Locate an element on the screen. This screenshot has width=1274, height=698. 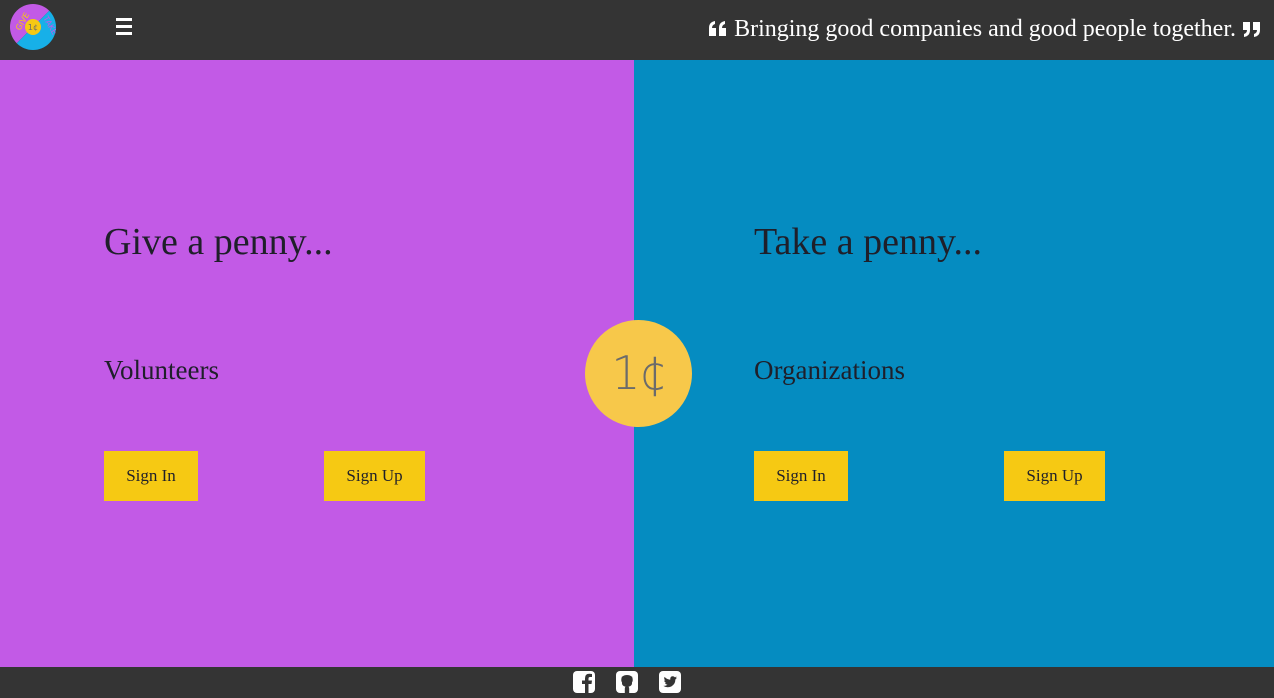
github-icon is located at coordinates (627, 682).